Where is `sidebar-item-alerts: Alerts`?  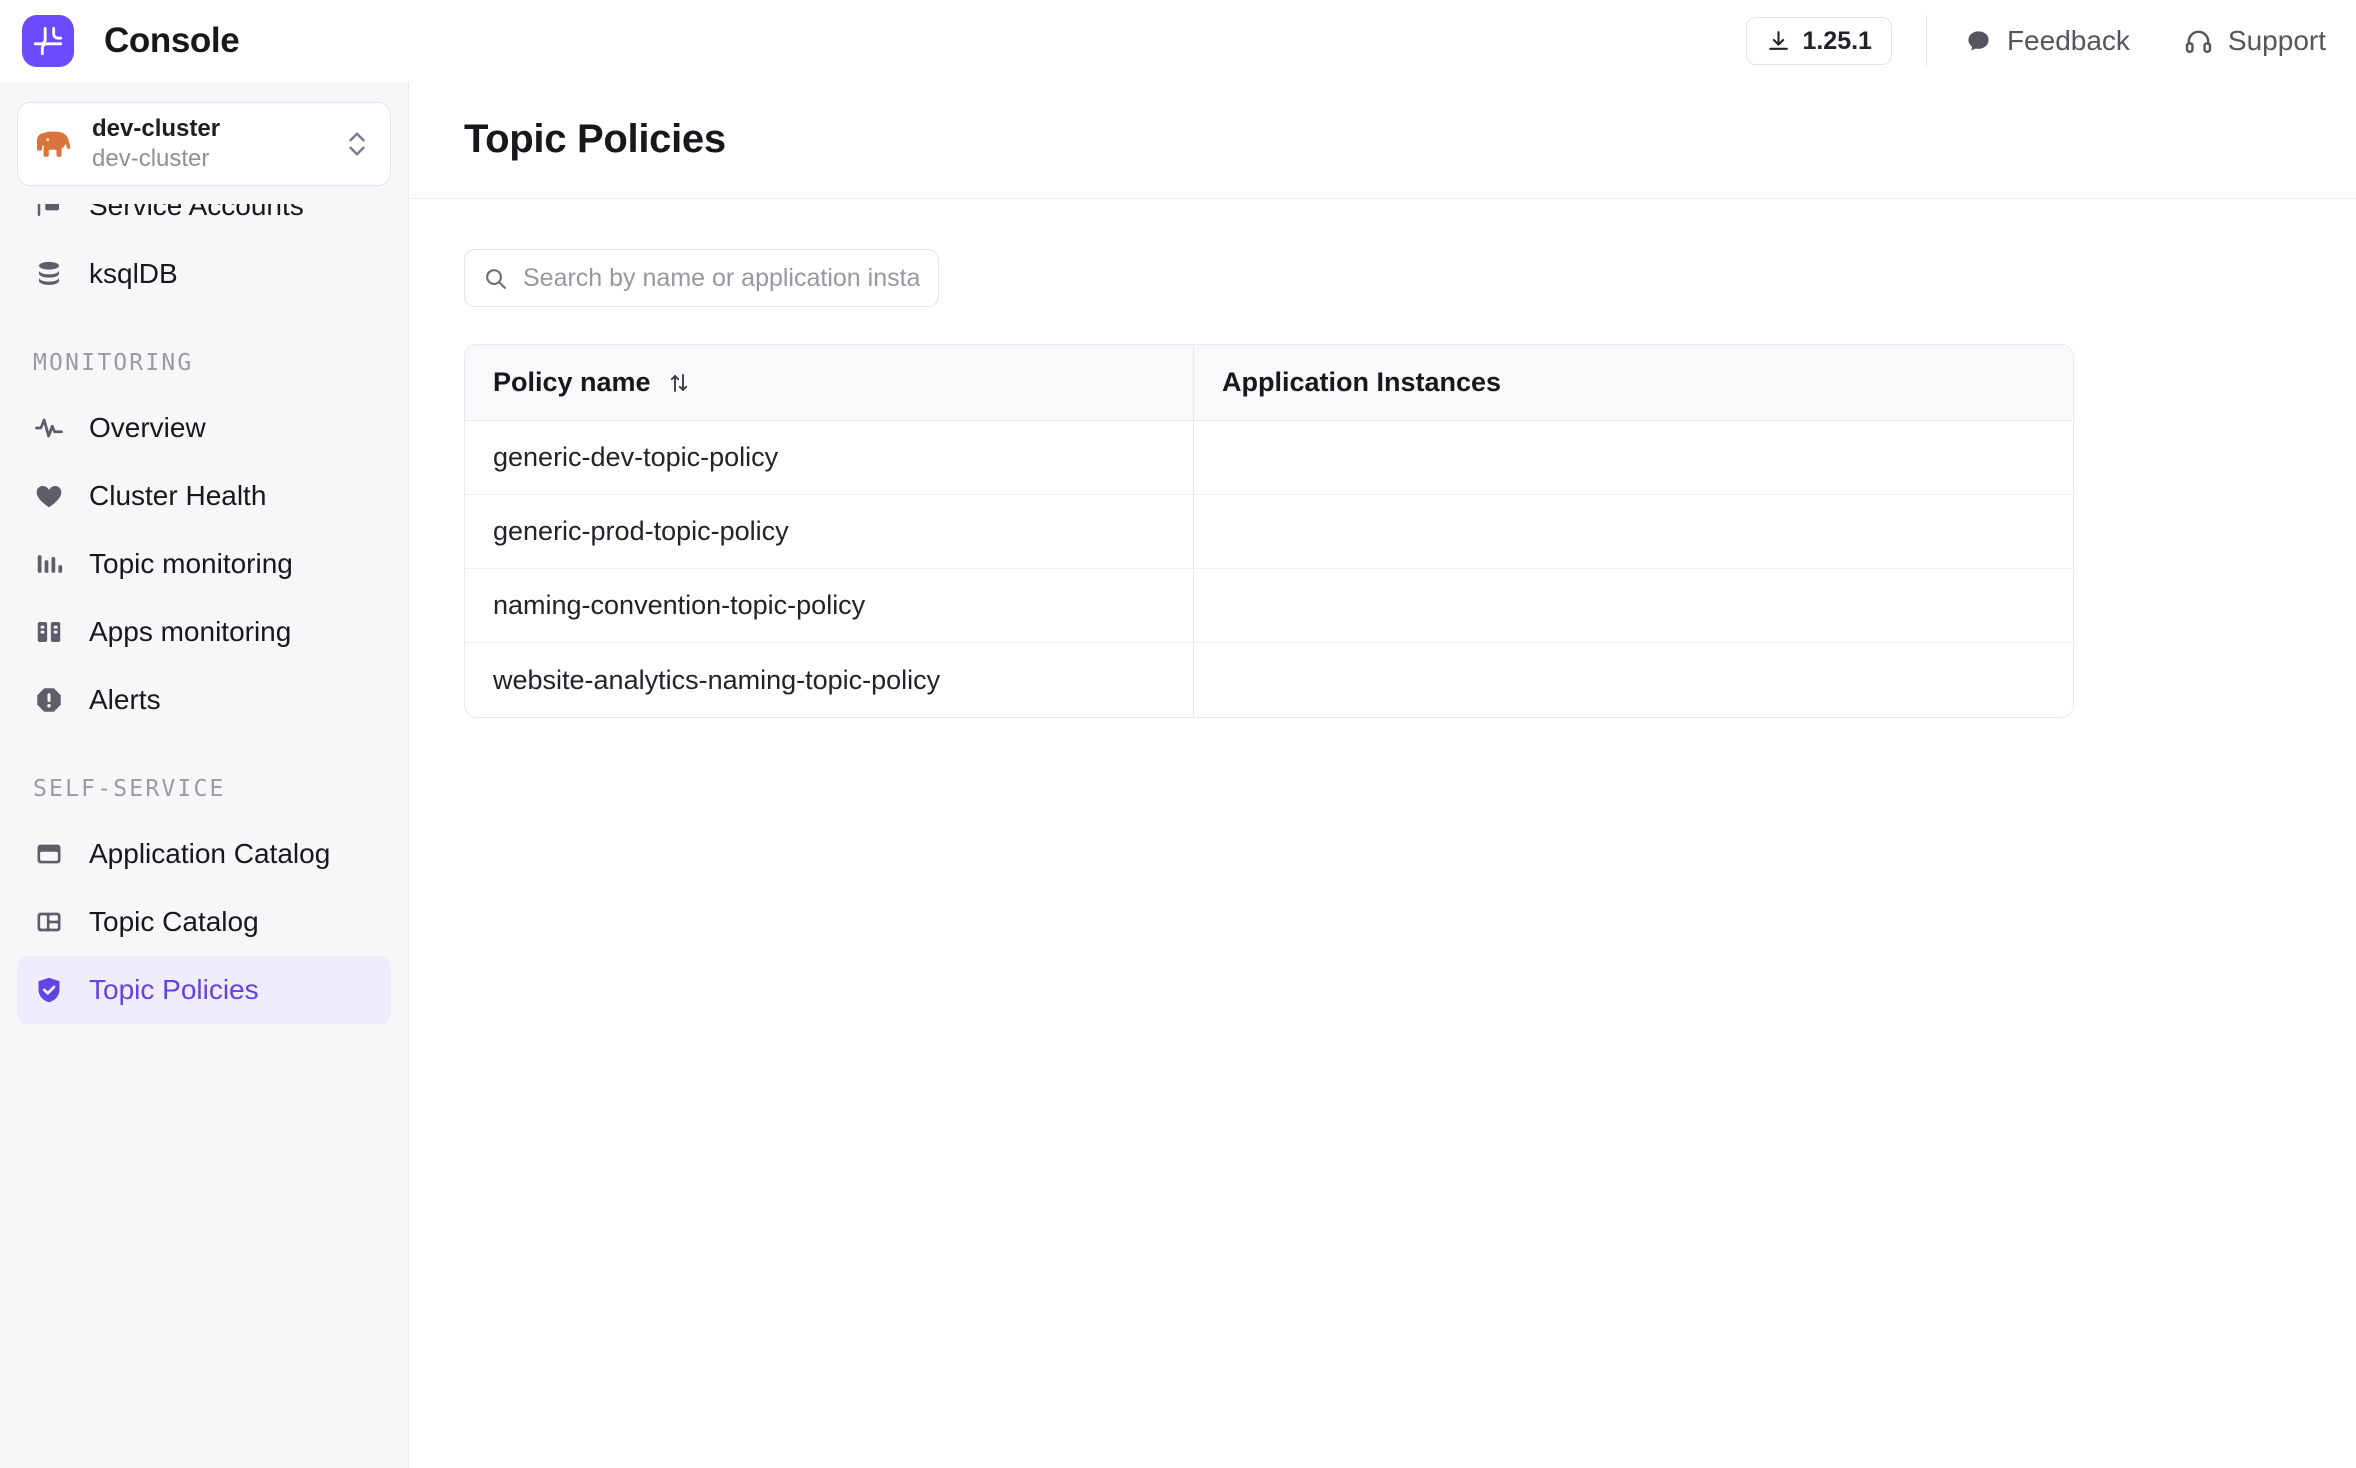
sidebar-item-alerts: Alerts is located at coordinates (204, 700).